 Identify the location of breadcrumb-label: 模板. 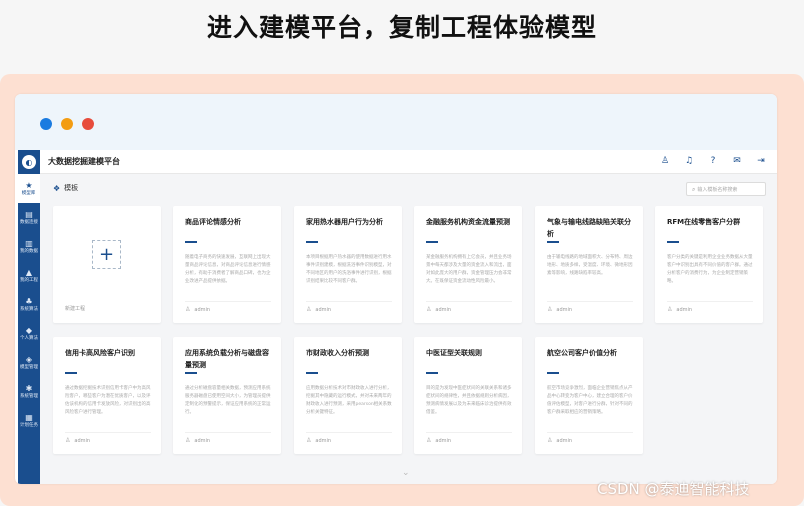
(71, 188).